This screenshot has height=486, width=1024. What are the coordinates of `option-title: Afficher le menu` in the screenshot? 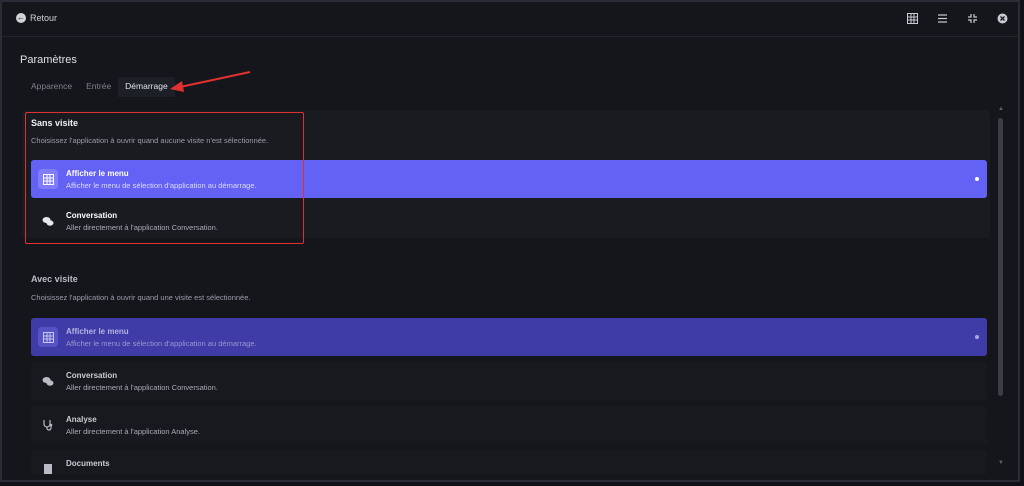 It's located at (97, 331).